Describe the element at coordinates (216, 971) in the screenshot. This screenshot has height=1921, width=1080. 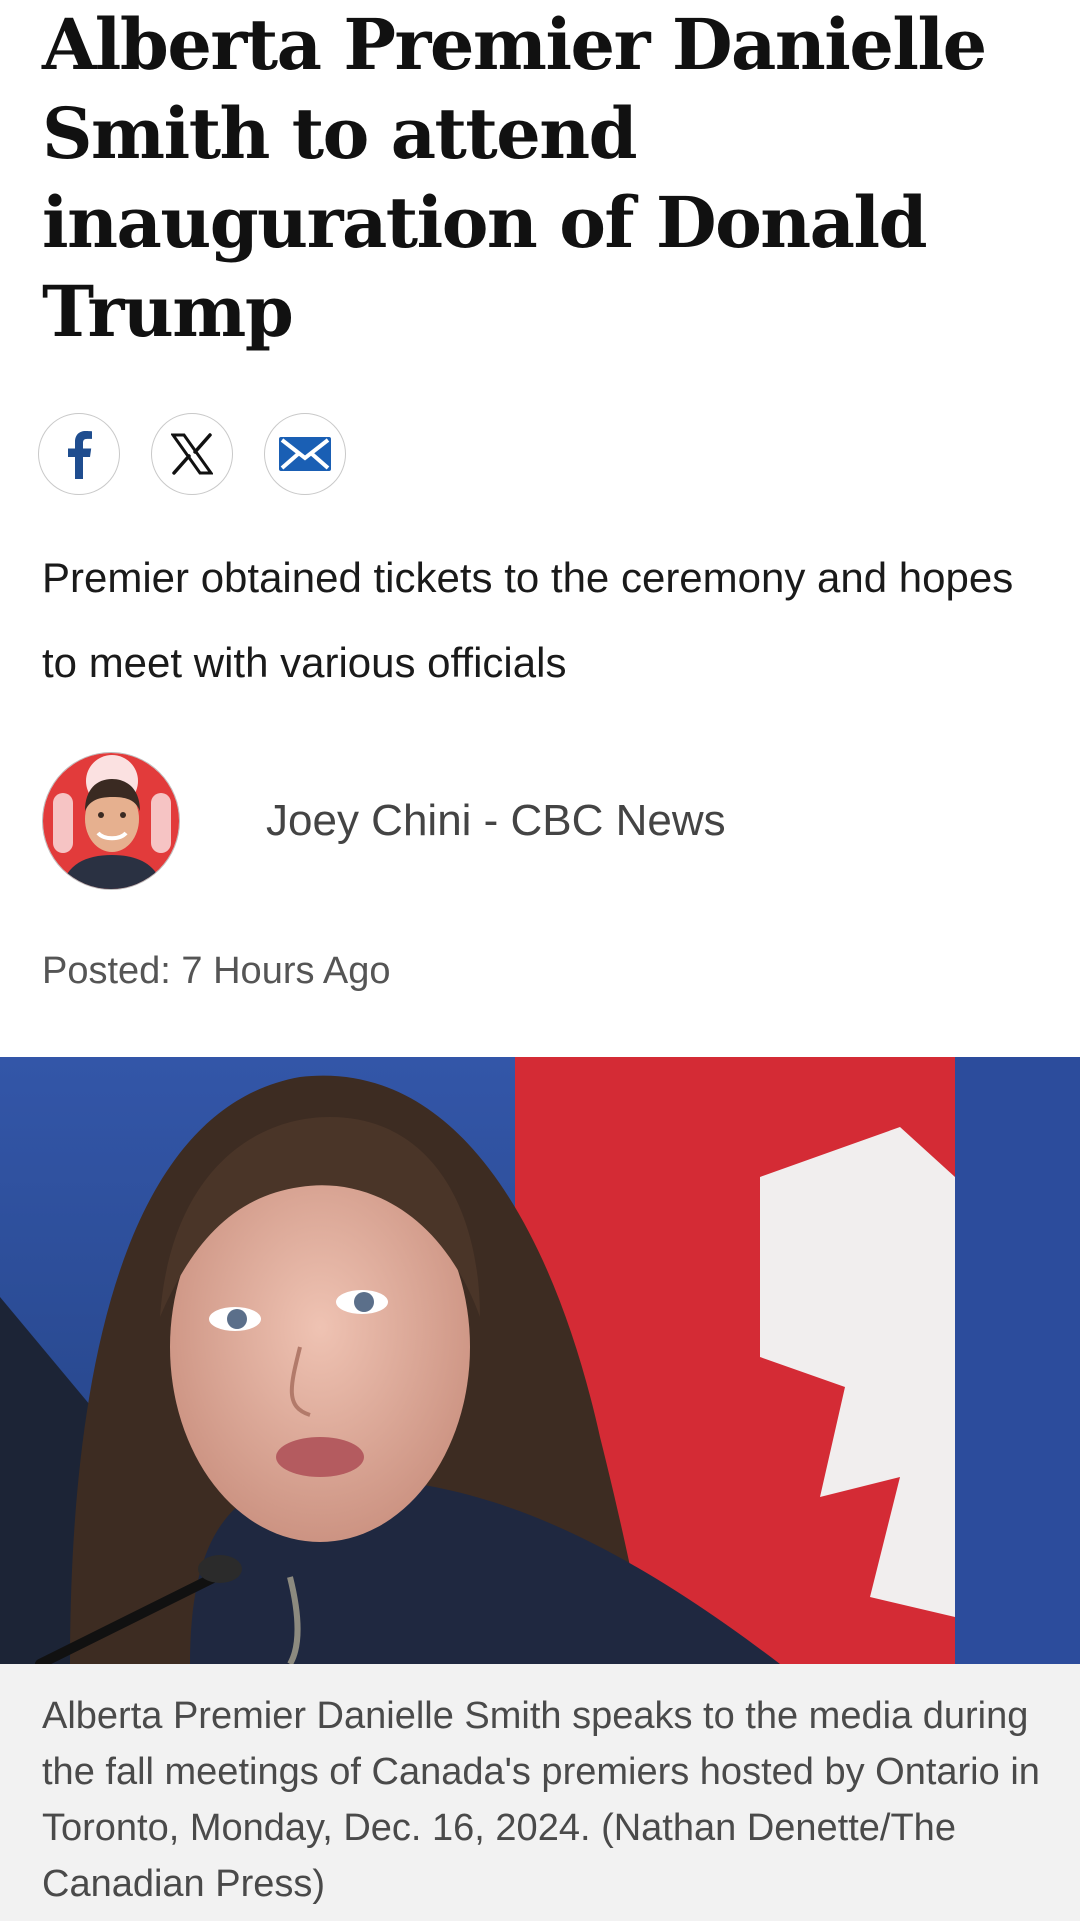
I see `posted-time: Posted: 7 Hours Ago` at that location.